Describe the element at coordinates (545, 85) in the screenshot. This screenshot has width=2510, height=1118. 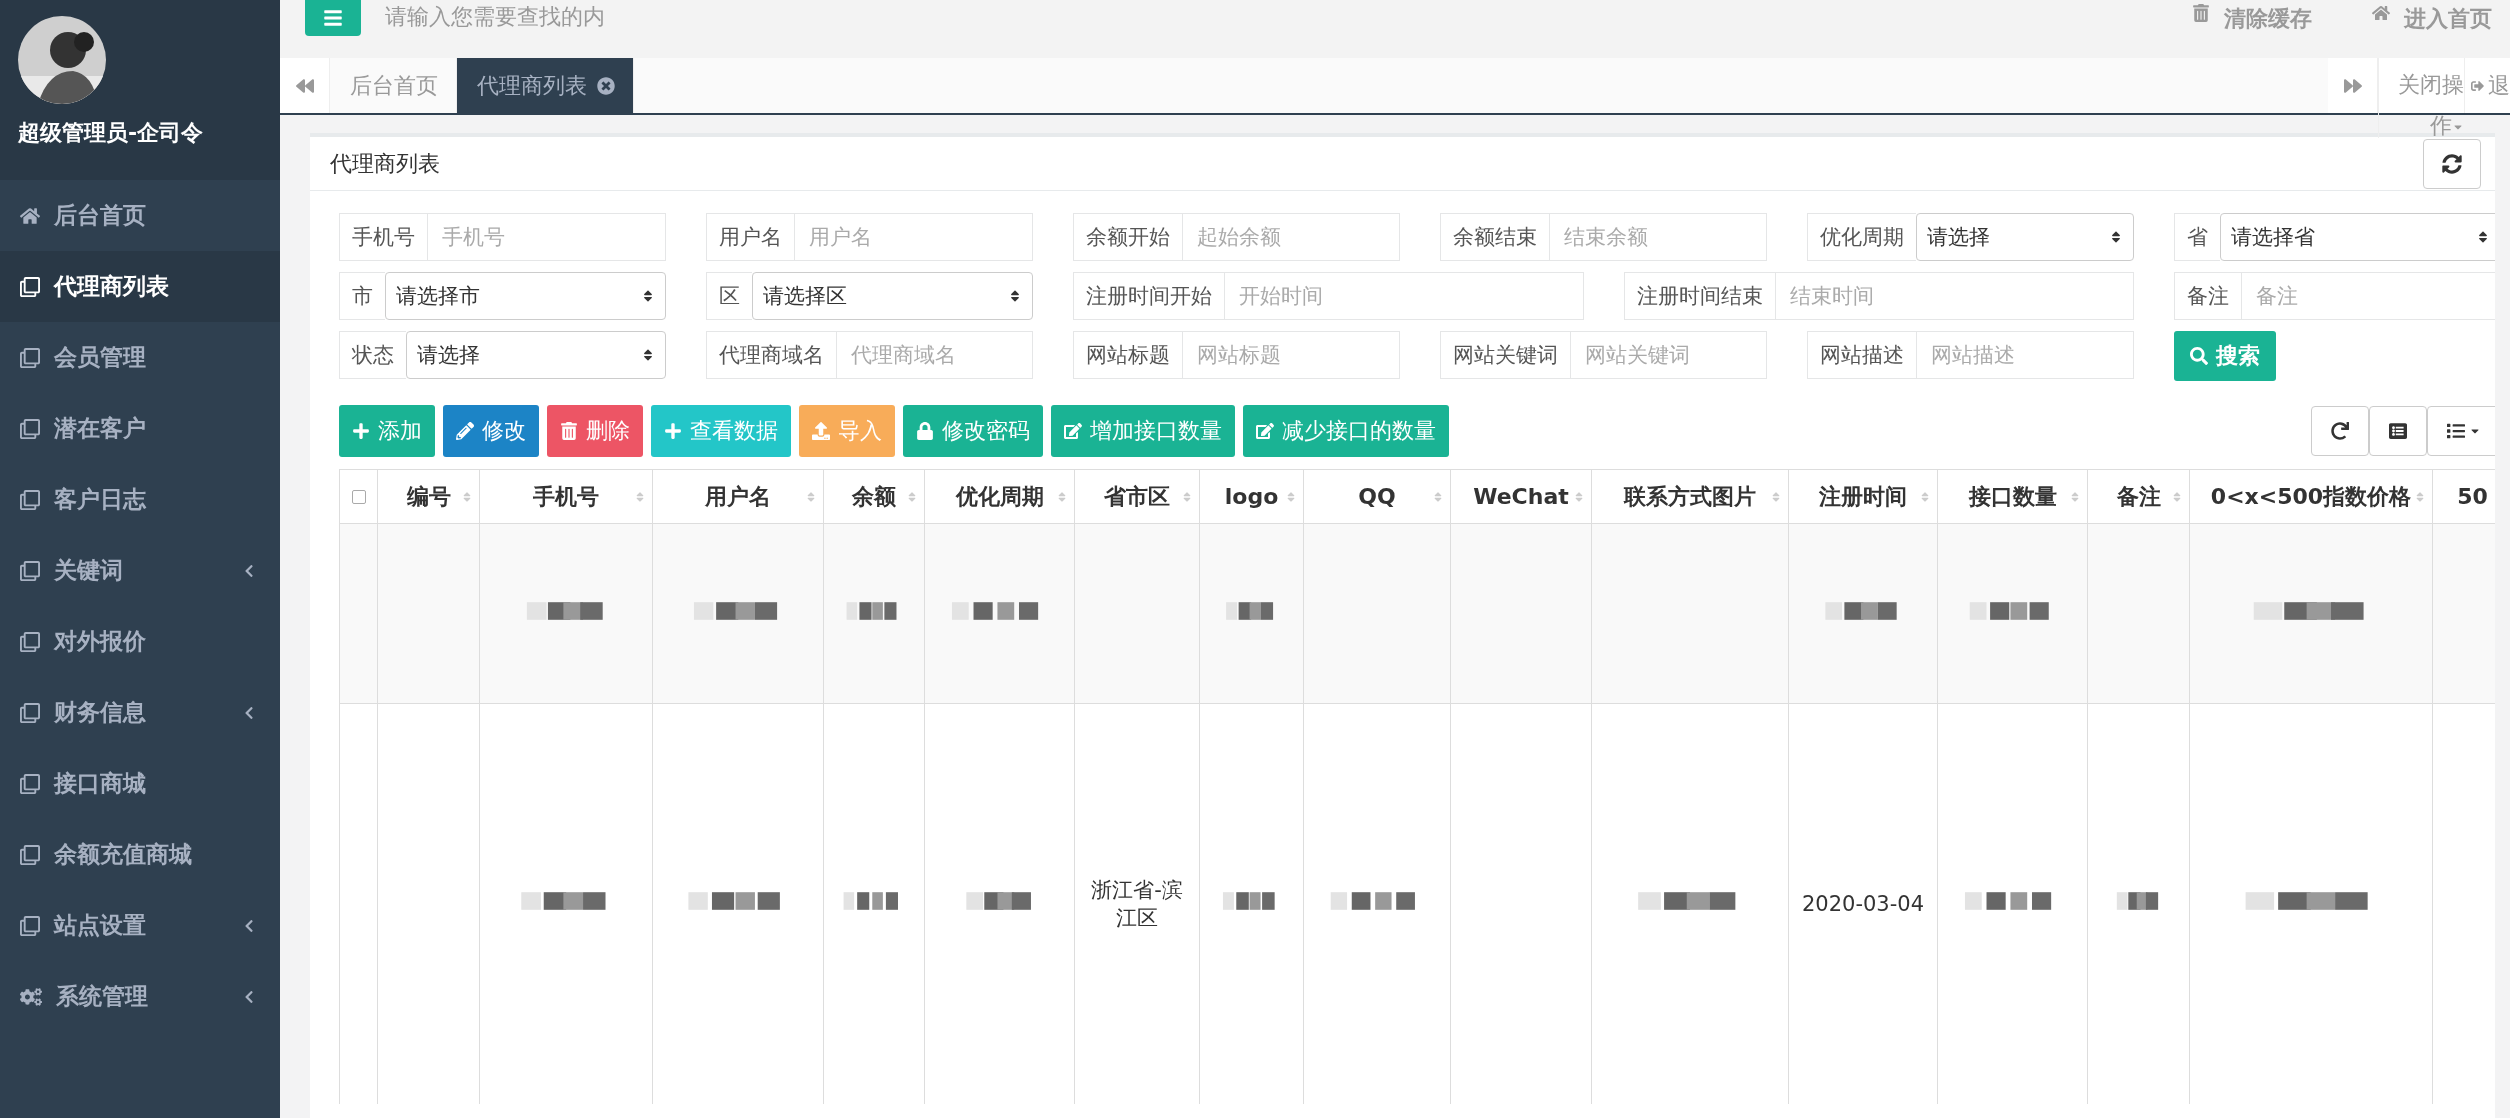
I see `tab: 代理商列表` at that location.